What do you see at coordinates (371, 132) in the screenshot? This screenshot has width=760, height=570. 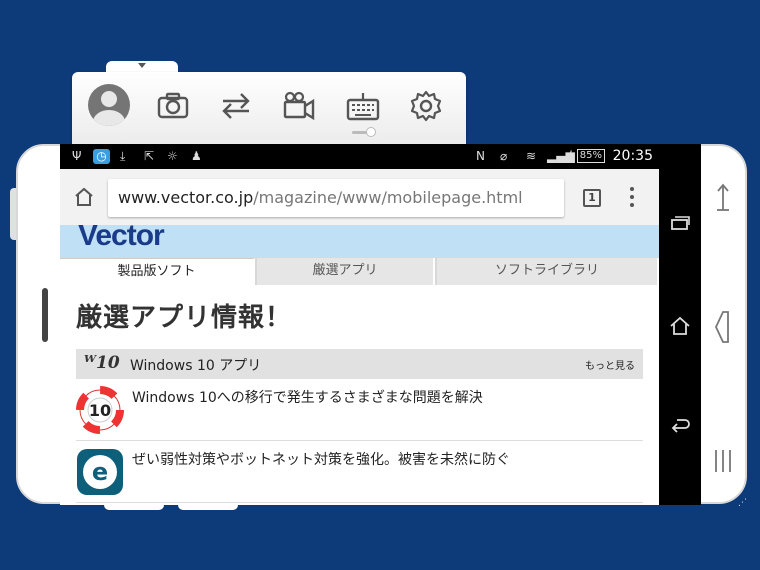 I see `zoom-slider-knob` at bounding box center [371, 132].